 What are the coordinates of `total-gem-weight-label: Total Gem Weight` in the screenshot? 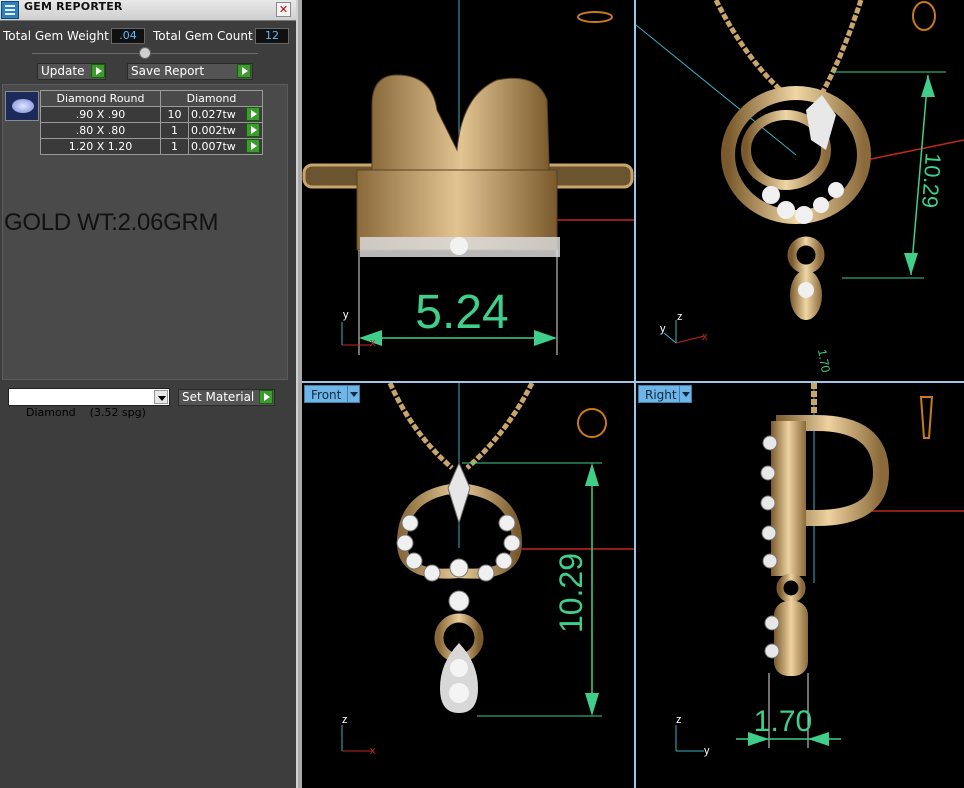 It's located at (56, 36).